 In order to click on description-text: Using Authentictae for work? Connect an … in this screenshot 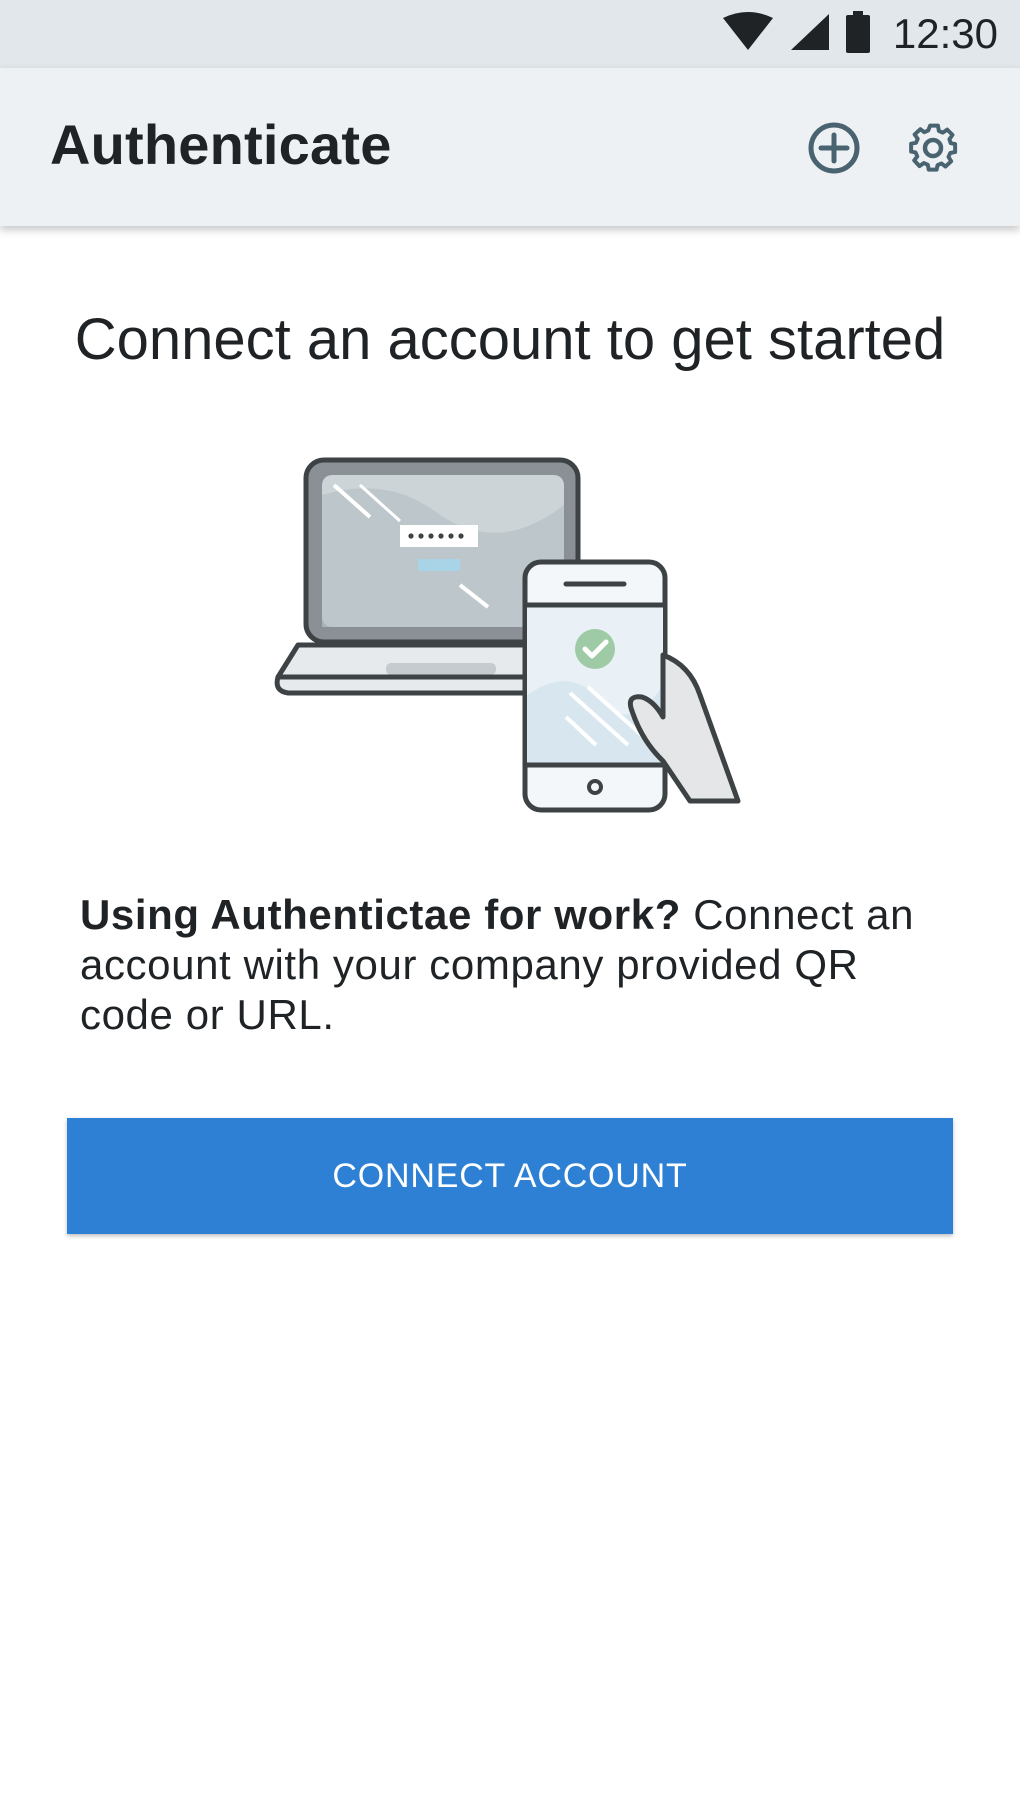, I will do `click(520, 965)`.